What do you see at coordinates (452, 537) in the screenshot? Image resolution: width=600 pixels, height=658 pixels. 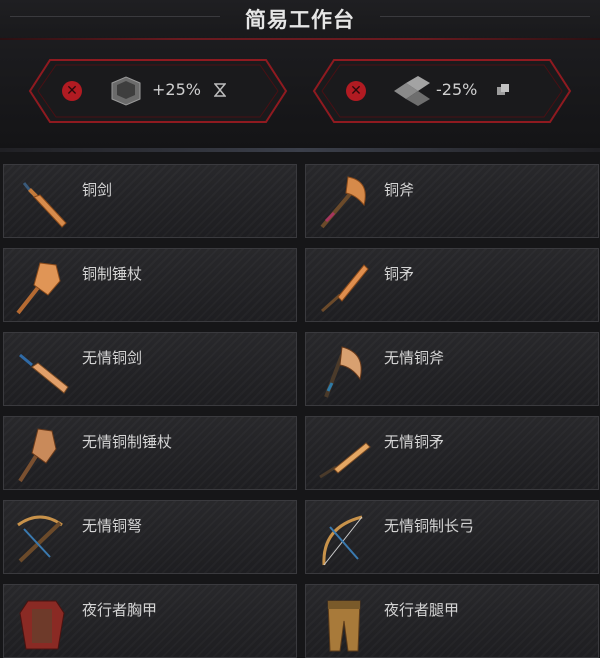 I see `recipe-card: 无情铜制长弓` at bounding box center [452, 537].